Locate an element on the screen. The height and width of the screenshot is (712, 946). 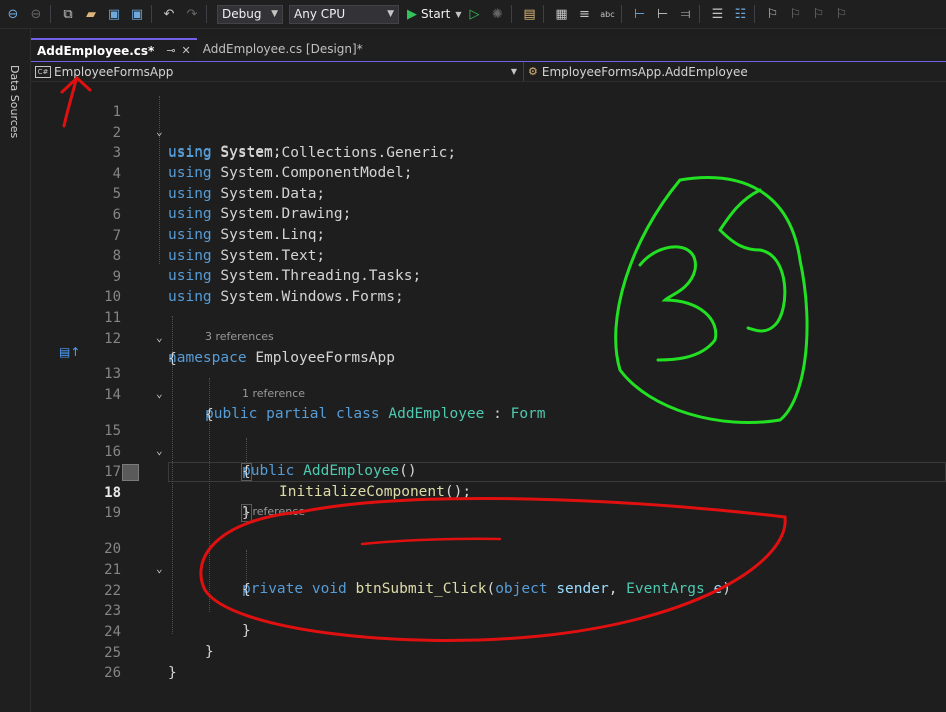
close-icon: ✕ is located at coordinates (186, 50).